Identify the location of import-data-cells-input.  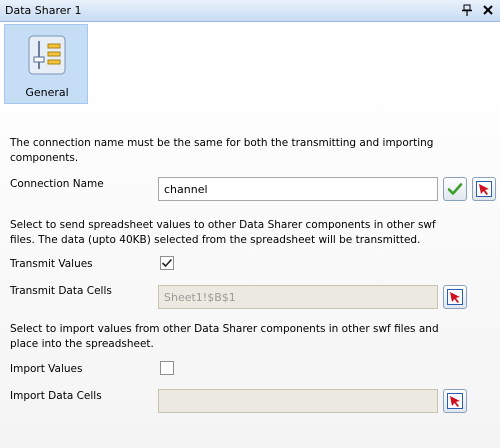
(298, 401).